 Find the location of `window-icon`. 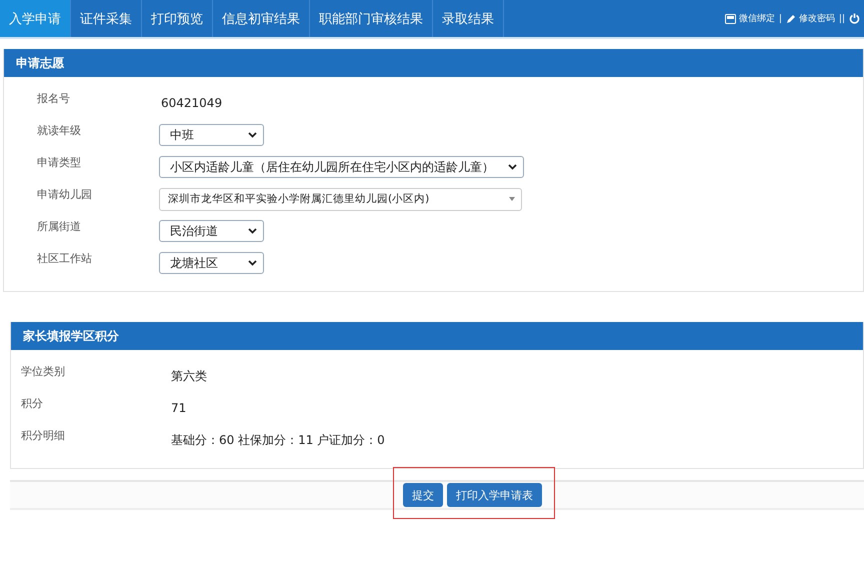

window-icon is located at coordinates (730, 19).